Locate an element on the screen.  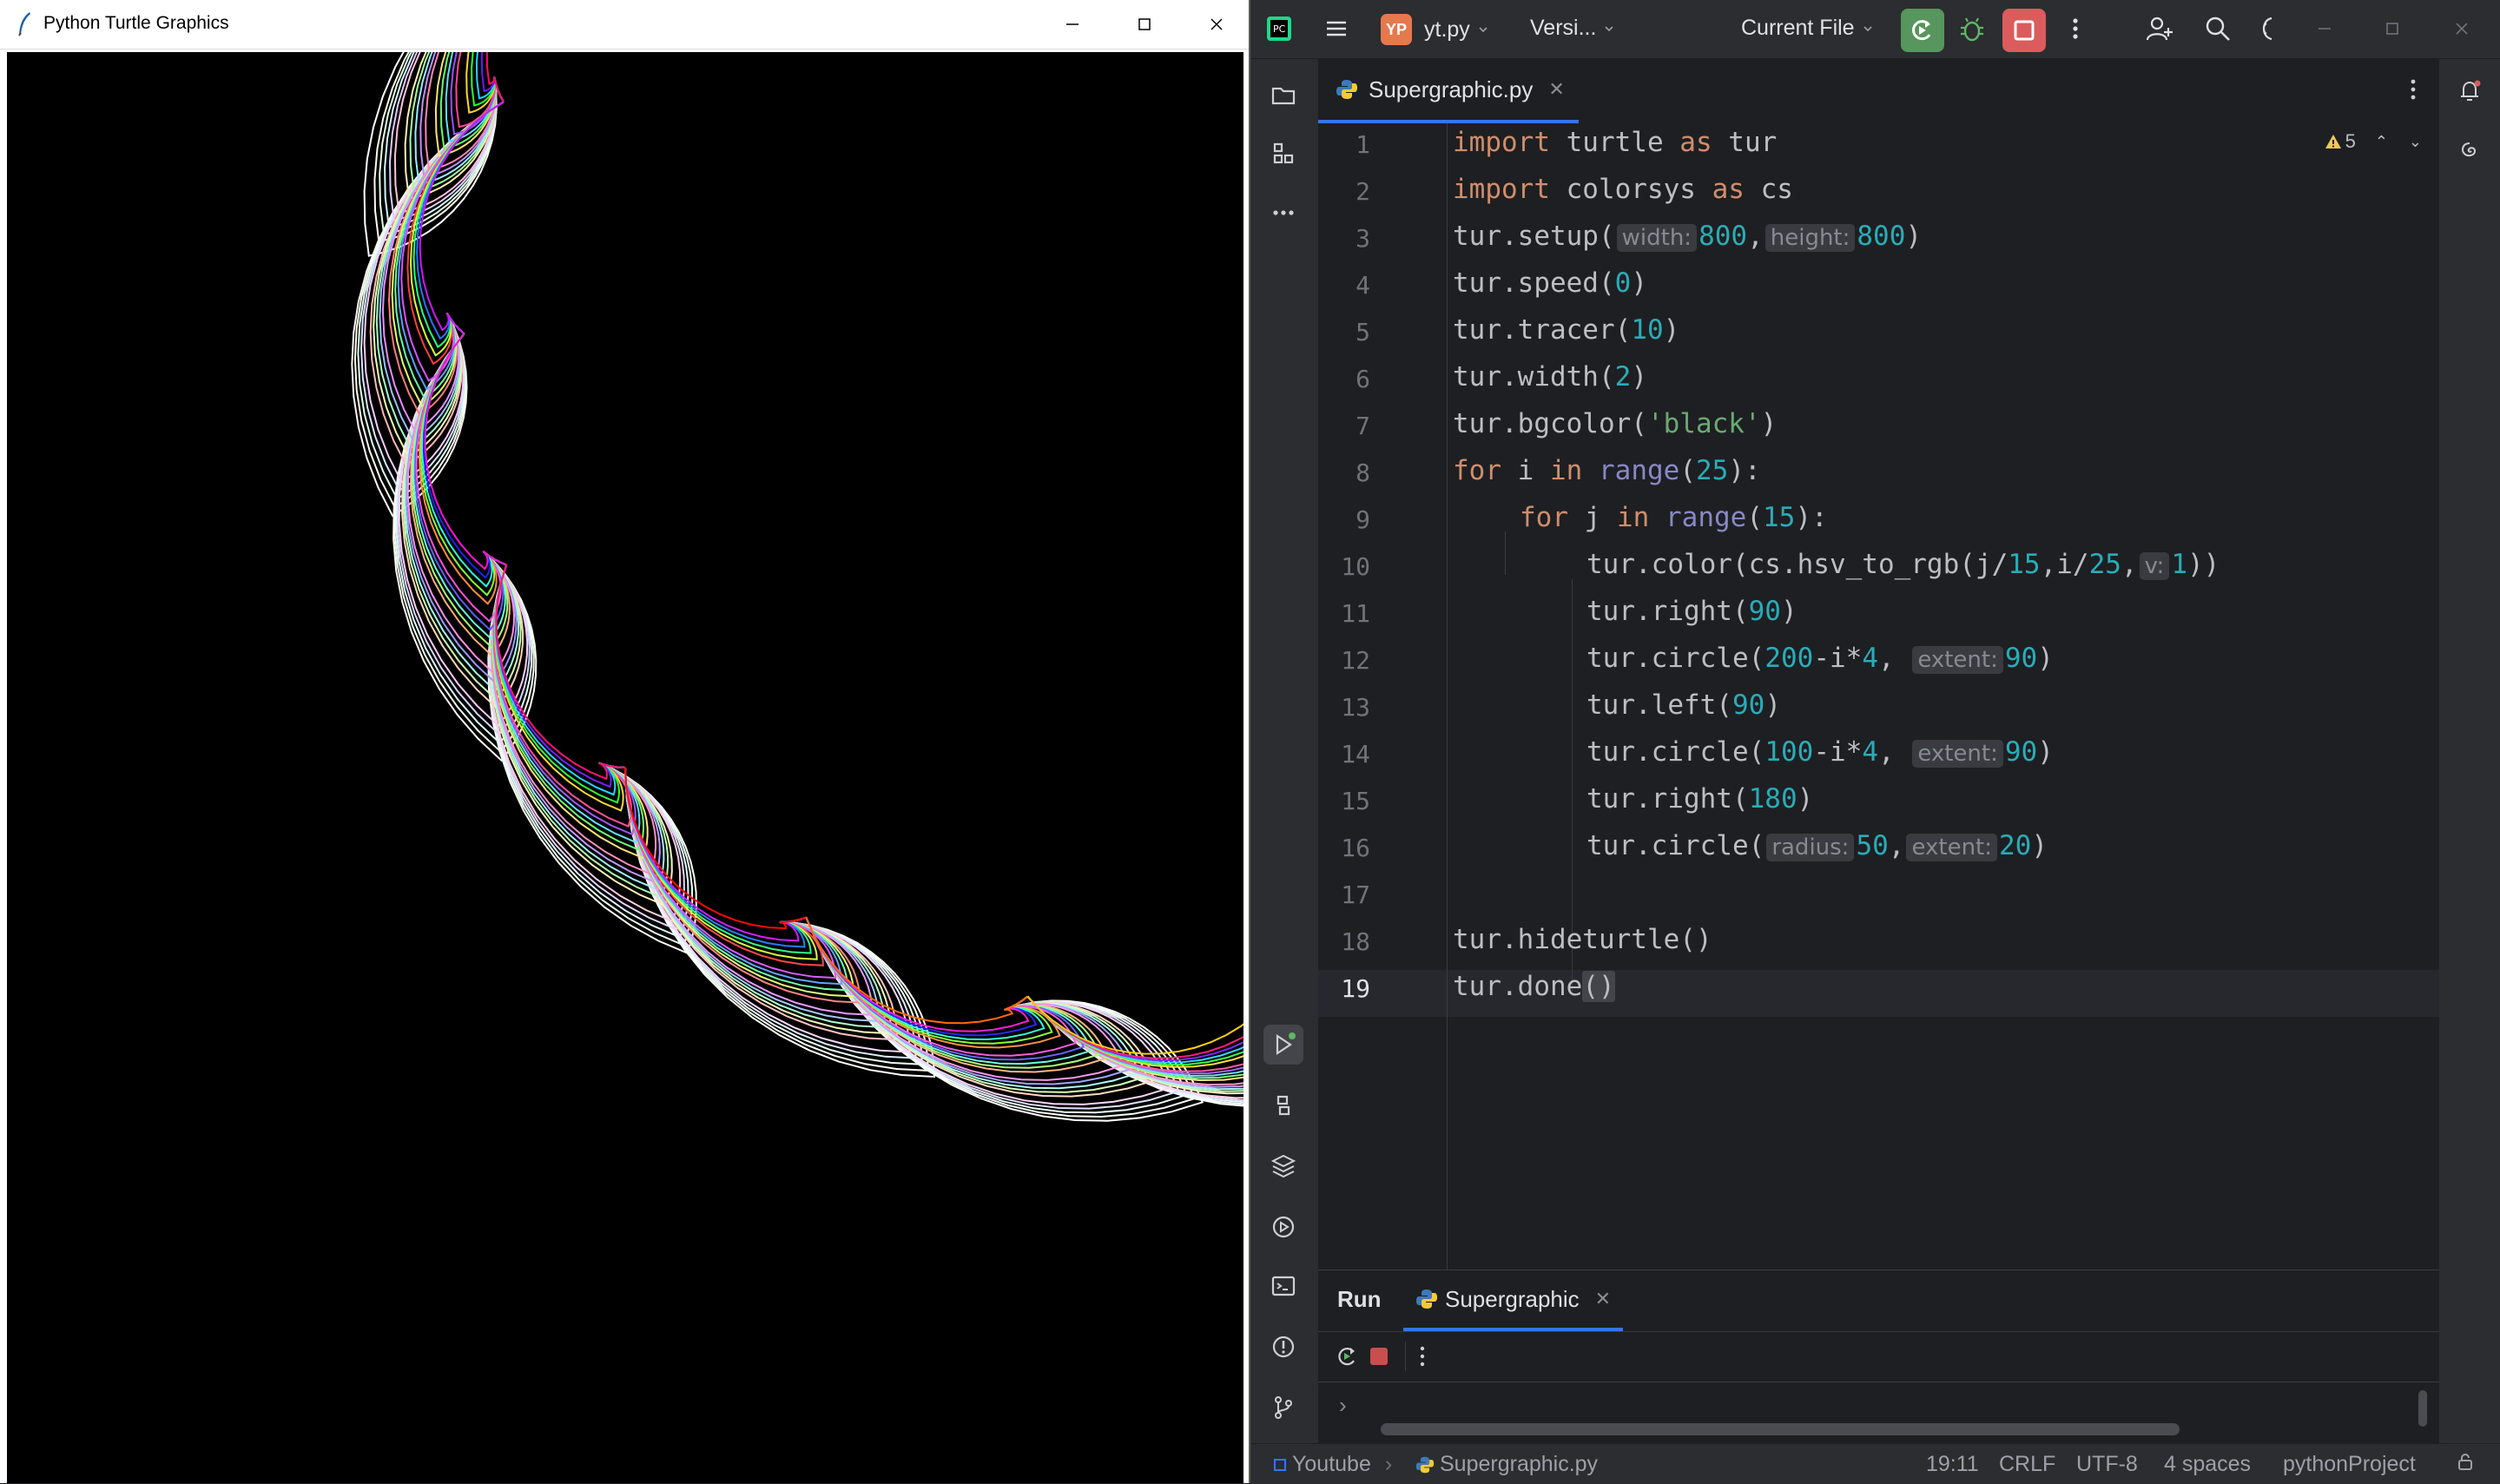
breadcrumb-project-label: Youtube is located at coordinates (1331, 1464).